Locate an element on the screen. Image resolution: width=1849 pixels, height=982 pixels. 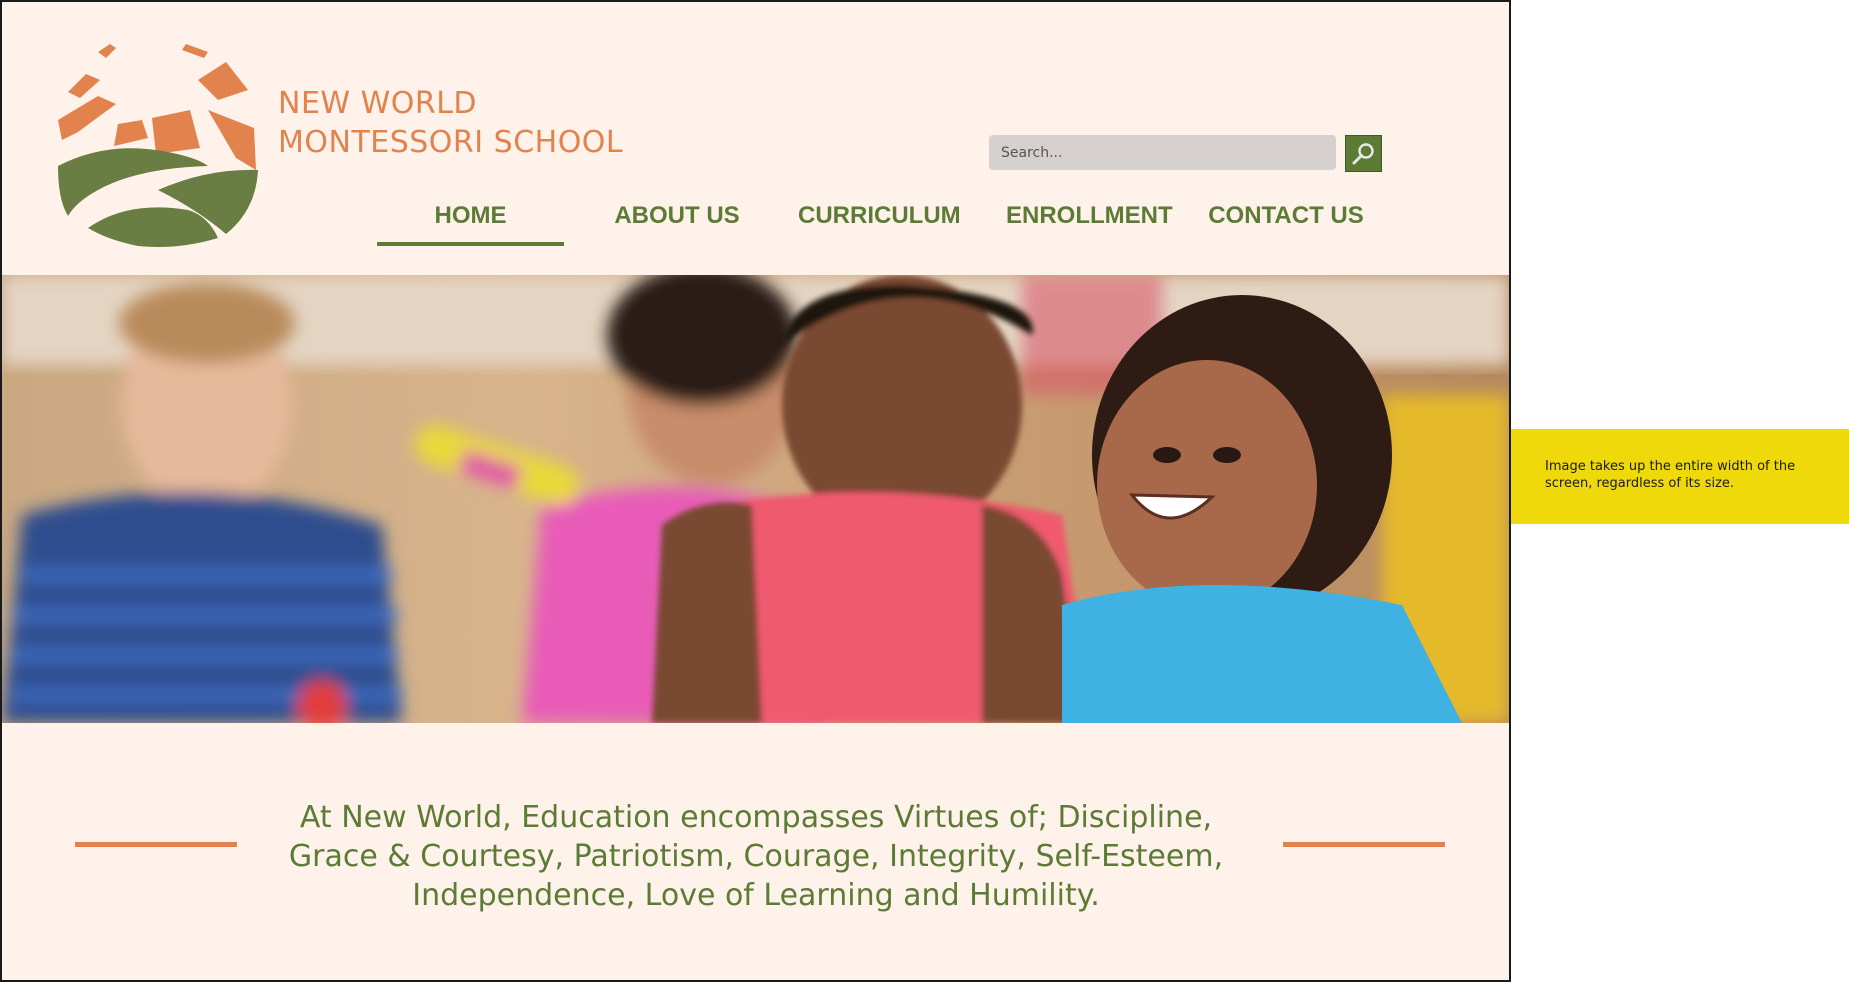
search-input is located at coordinates (1162, 152).